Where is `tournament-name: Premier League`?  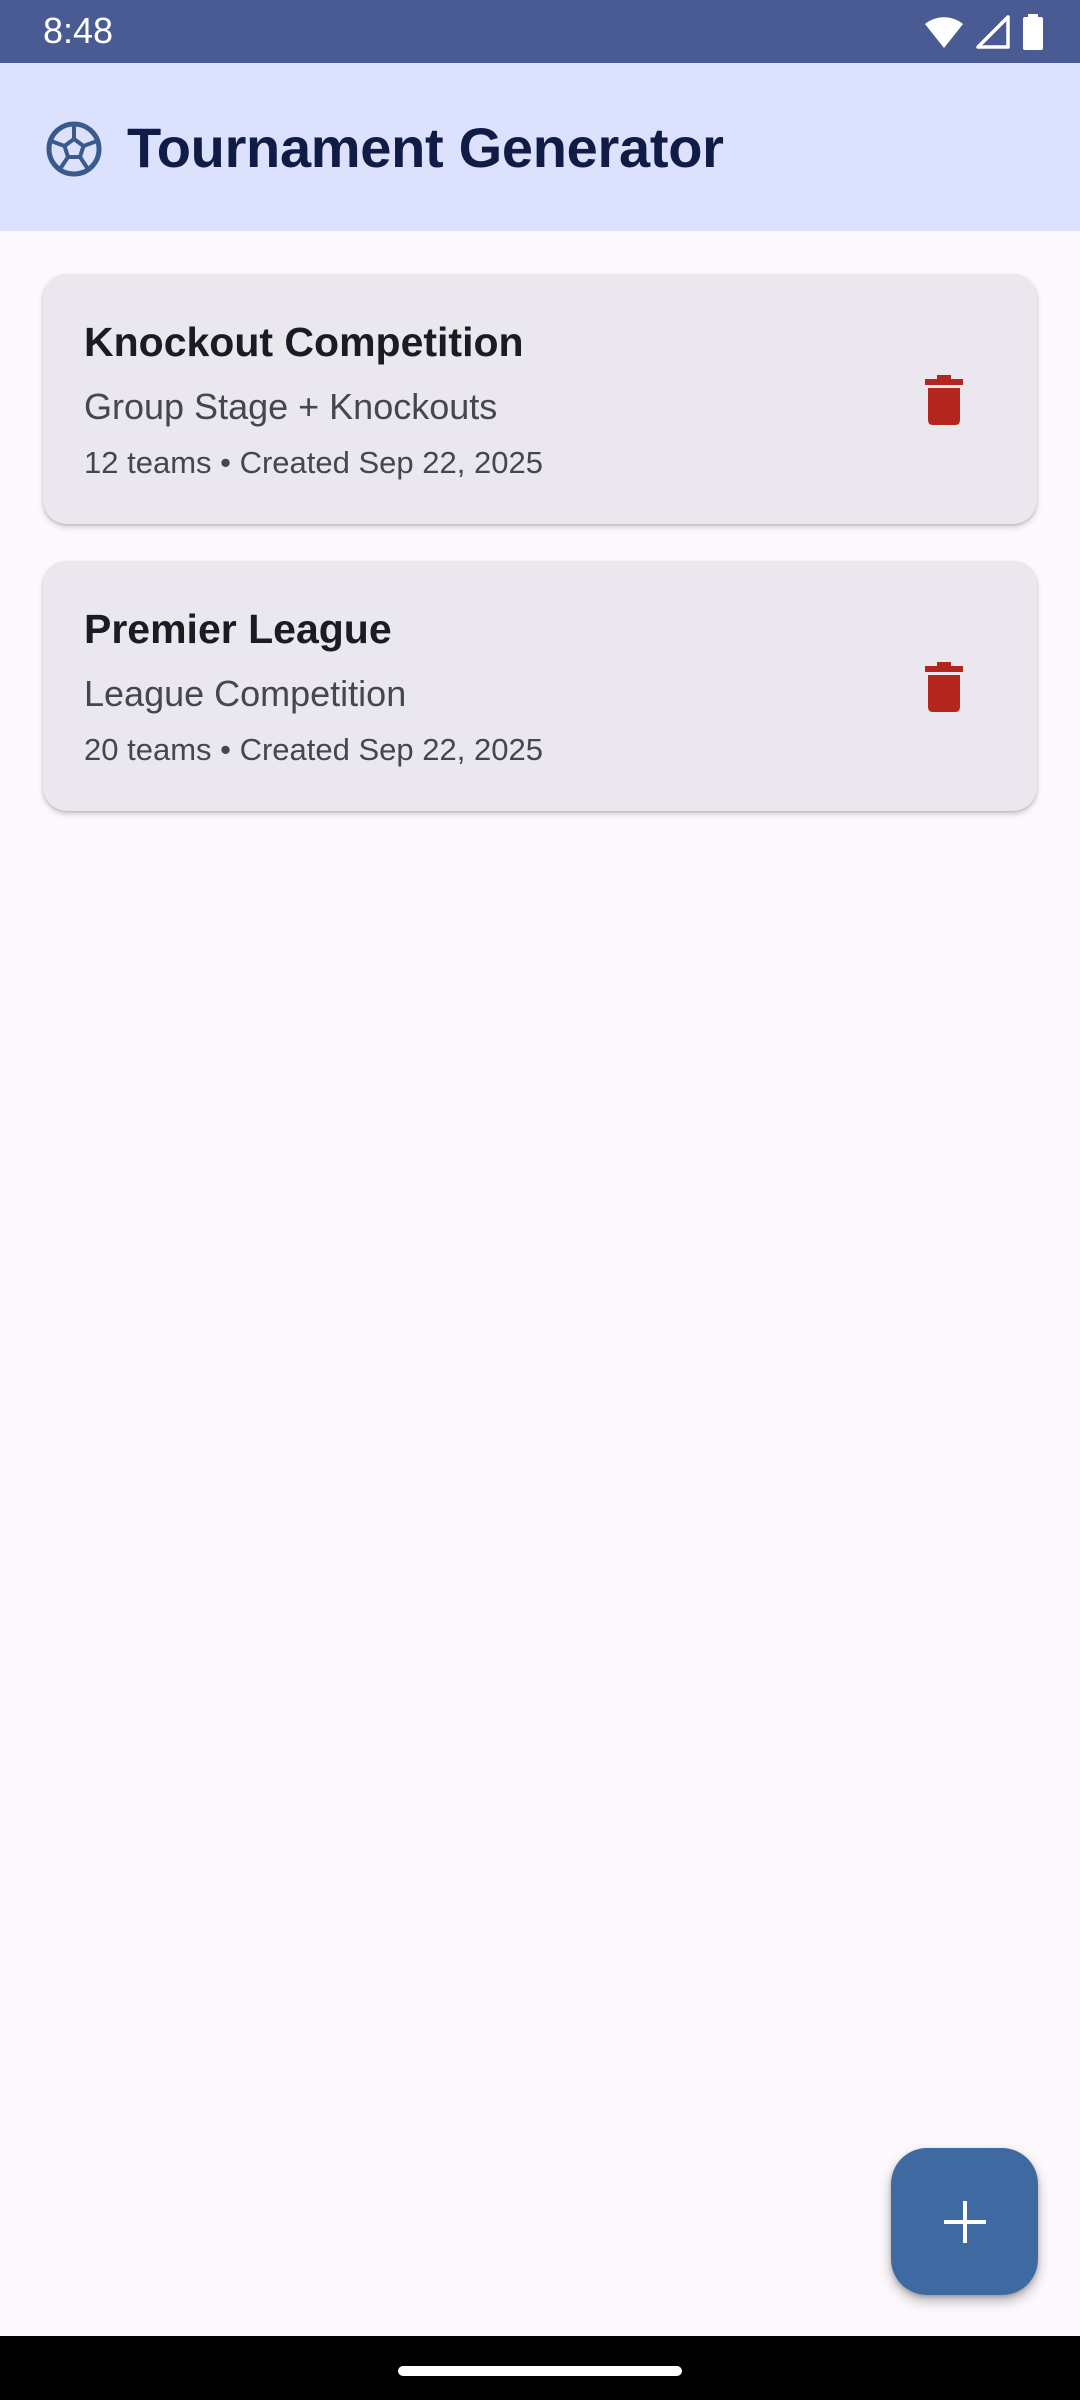 tournament-name: Premier League is located at coordinates (238, 629).